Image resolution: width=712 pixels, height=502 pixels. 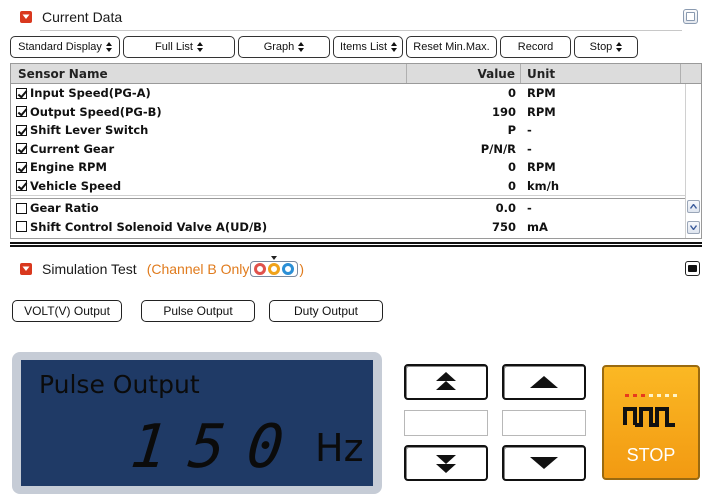 What do you see at coordinates (89, 130) in the screenshot?
I see `sensor-name: Shift Lever Switch` at bounding box center [89, 130].